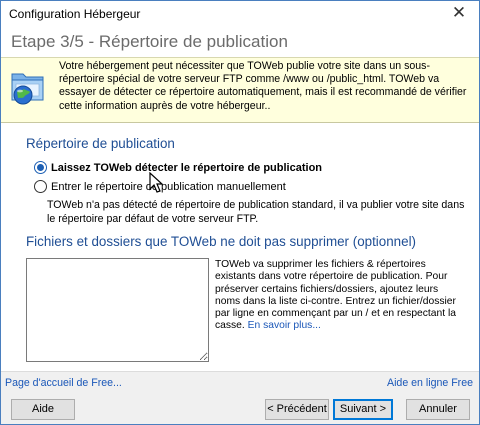 The width and height of the screenshot is (480, 425). I want to click on step-title: Etape 3/5 - Répertoire de publication, so click(149, 41).